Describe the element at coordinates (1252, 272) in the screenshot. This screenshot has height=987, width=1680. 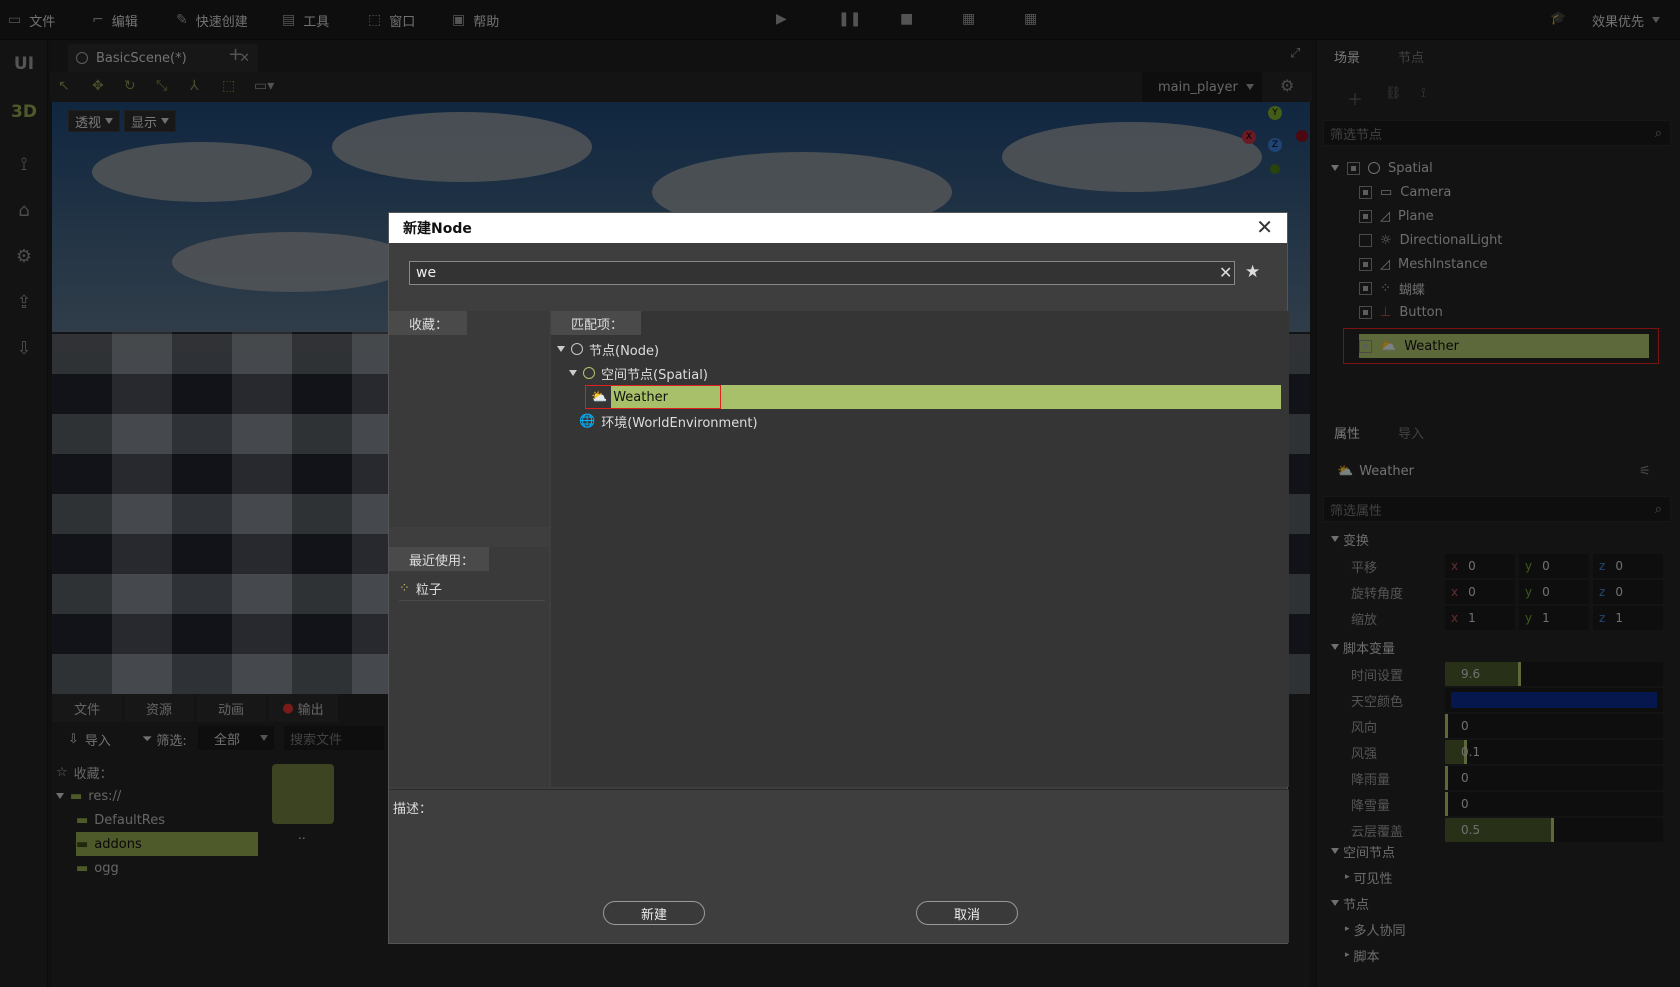
I see `favorite-star-icon: ★` at that location.